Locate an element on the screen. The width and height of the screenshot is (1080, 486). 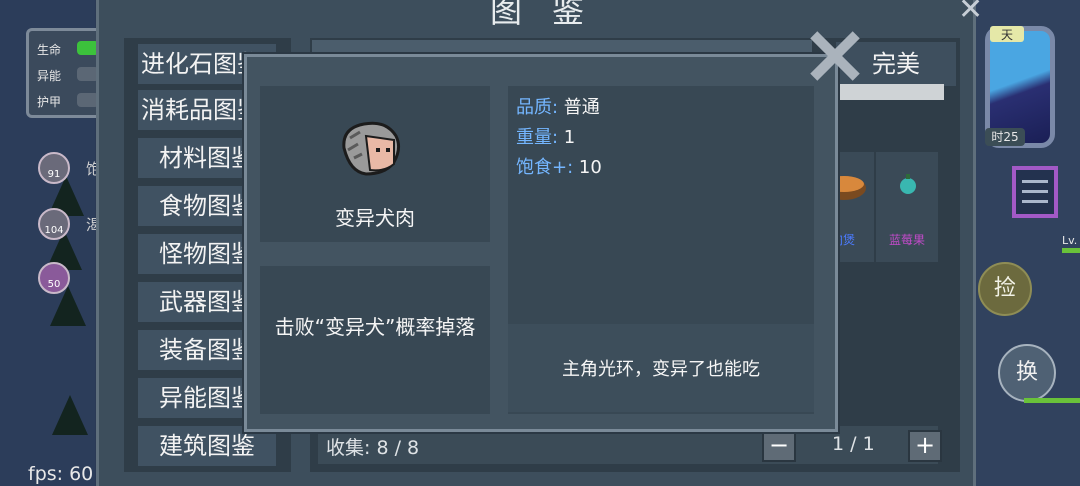
collection-progress-fill is located at coordinates (890, 92).